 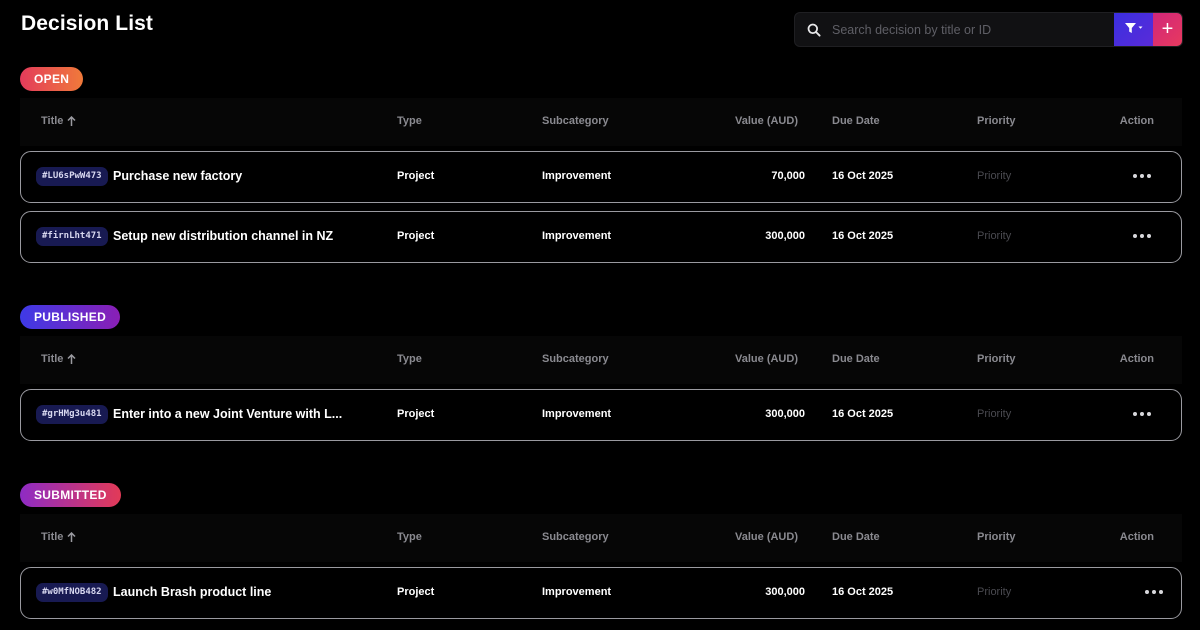 I want to click on decision-id-badge: #w0MfNOB482, so click(x=72, y=592).